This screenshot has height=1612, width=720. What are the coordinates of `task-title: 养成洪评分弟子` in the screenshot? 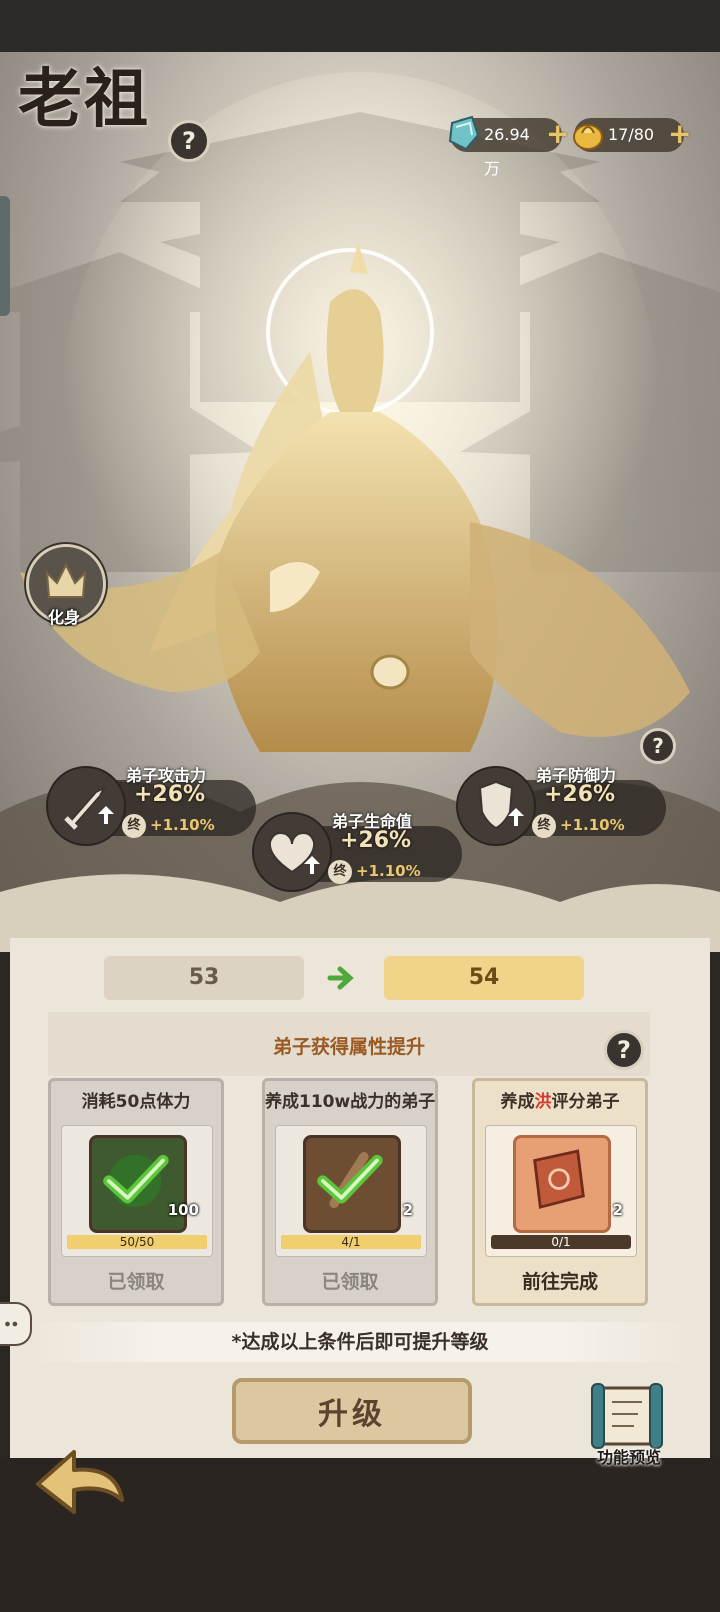 It's located at (560, 1102).